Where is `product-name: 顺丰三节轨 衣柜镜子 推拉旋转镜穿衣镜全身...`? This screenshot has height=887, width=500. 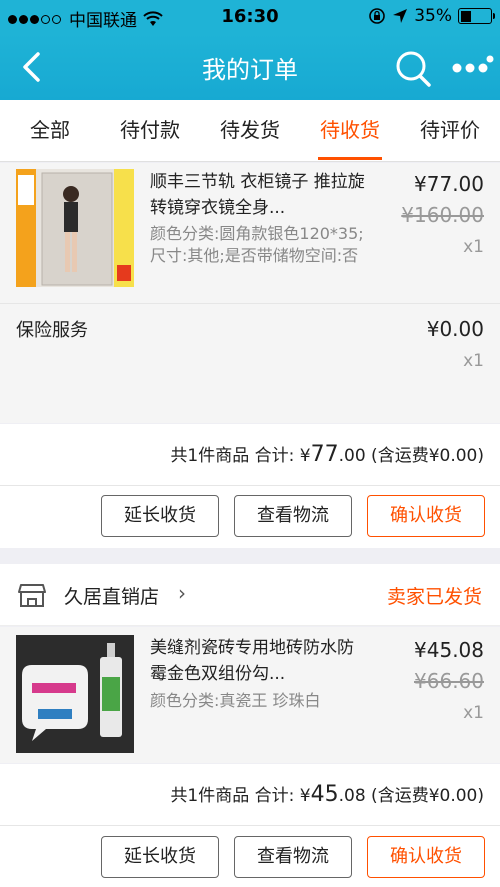 product-name: 顺丰三节轨 衣柜镜子 推拉旋转镜穿衣镜全身... is located at coordinates (260, 195).